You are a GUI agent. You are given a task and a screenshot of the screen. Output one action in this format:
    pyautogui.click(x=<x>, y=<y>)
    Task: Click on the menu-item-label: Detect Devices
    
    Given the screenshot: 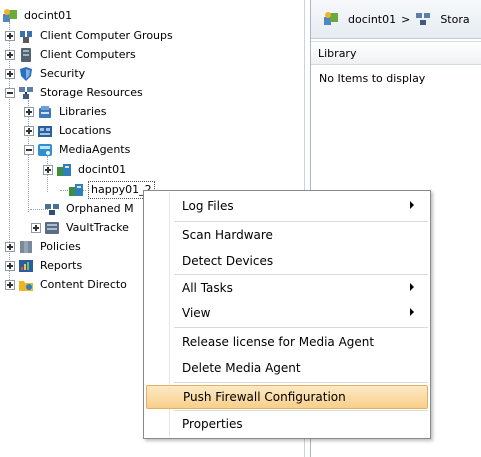 What is the action you would take?
    pyautogui.click(x=228, y=261)
    